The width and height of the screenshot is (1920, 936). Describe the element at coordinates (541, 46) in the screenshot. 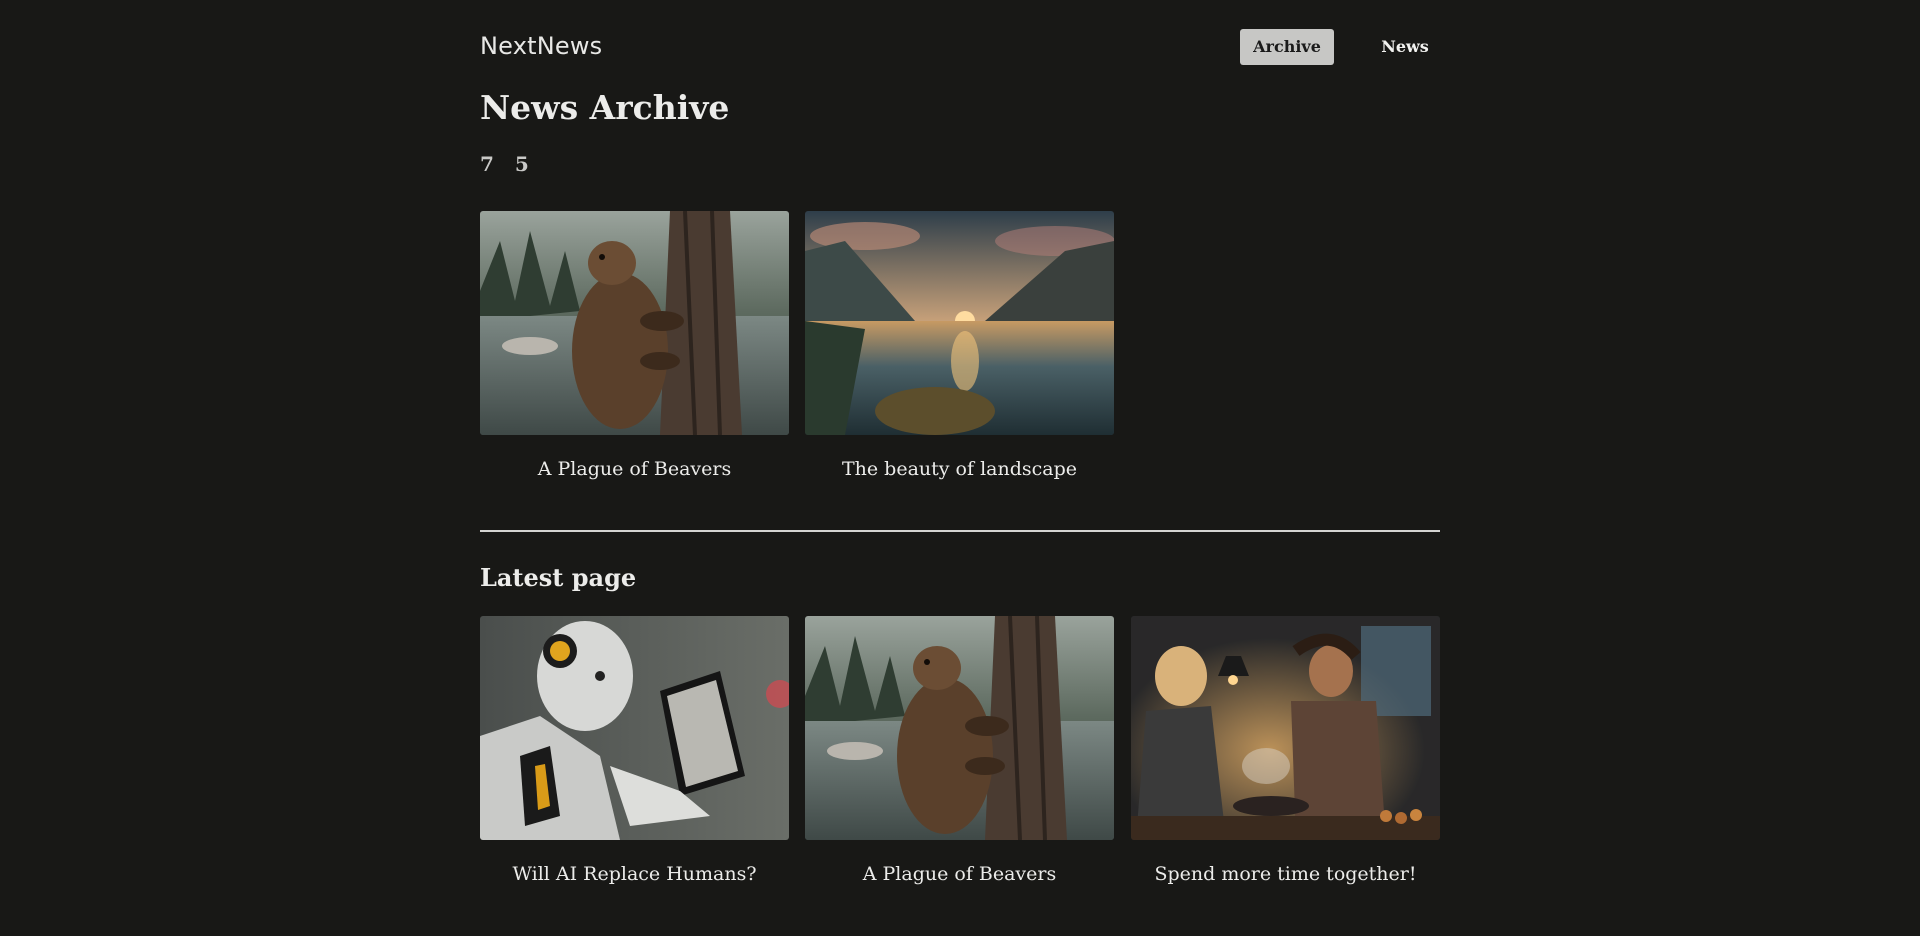

I see `site-logo: NextNews` at that location.